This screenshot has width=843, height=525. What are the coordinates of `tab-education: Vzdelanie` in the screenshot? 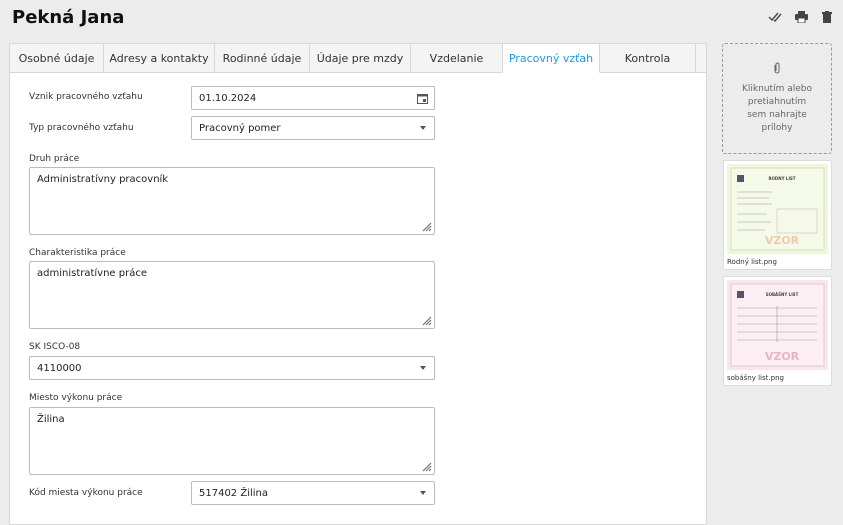 It's located at (457, 58).